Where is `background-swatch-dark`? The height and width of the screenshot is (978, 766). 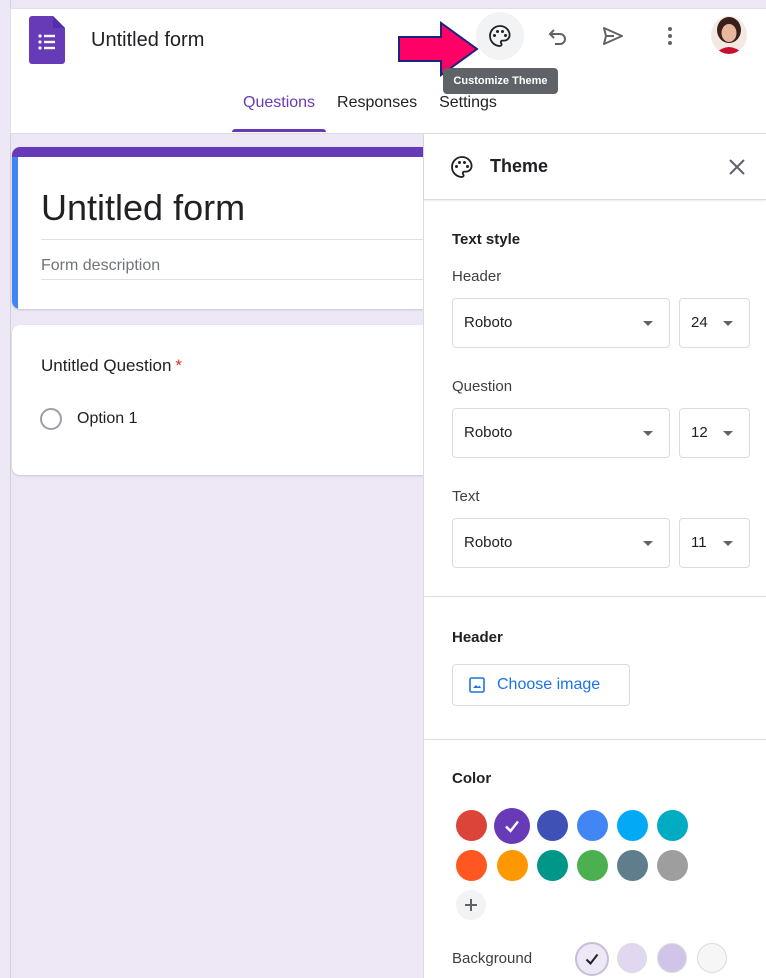 background-swatch-dark is located at coordinates (672, 958).